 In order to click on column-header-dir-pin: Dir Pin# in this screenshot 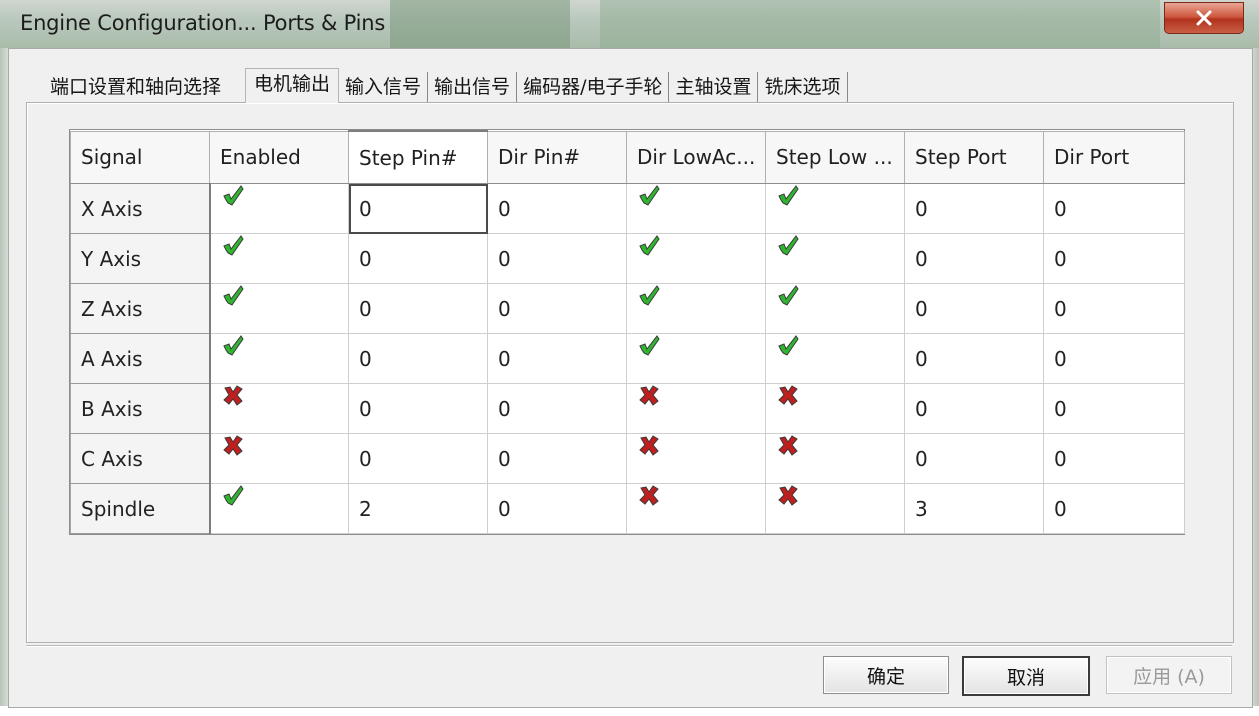, I will do `click(557, 157)`.